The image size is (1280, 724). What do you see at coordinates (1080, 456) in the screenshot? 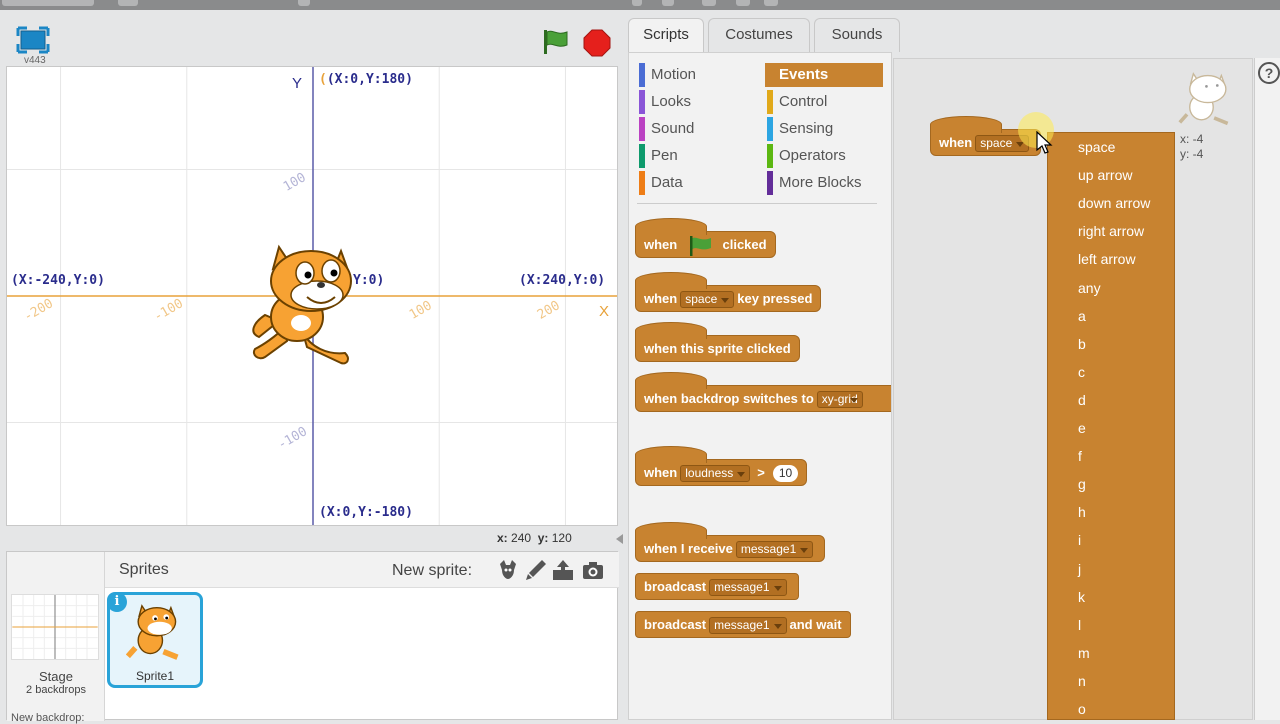
I see `dropdown-option: f` at bounding box center [1080, 456].